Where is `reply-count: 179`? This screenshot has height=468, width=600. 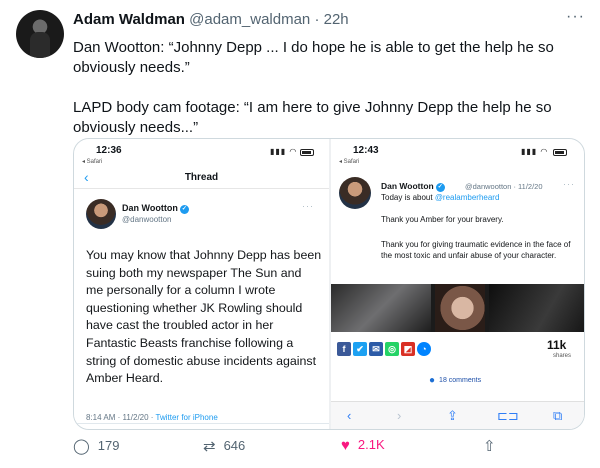 reply-count: 179 is located at coordinates (108, 445).